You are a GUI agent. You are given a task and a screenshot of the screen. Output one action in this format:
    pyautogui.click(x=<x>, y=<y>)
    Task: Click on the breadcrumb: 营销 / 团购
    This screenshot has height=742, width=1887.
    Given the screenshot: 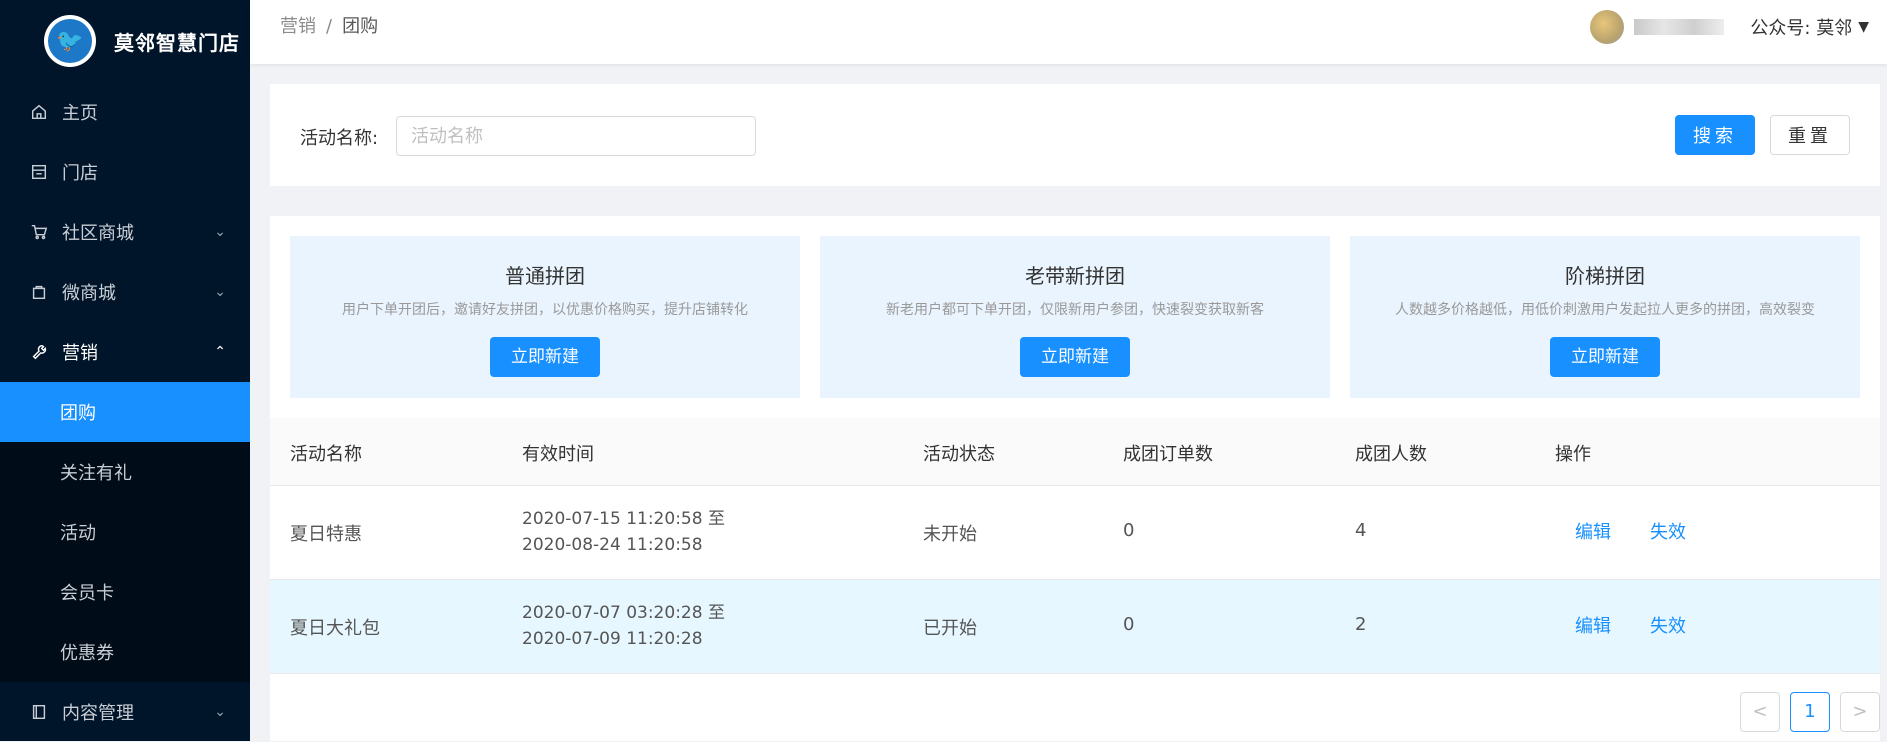 What is the action you would take?
    pyautogui.click(x=329, y=25)
    